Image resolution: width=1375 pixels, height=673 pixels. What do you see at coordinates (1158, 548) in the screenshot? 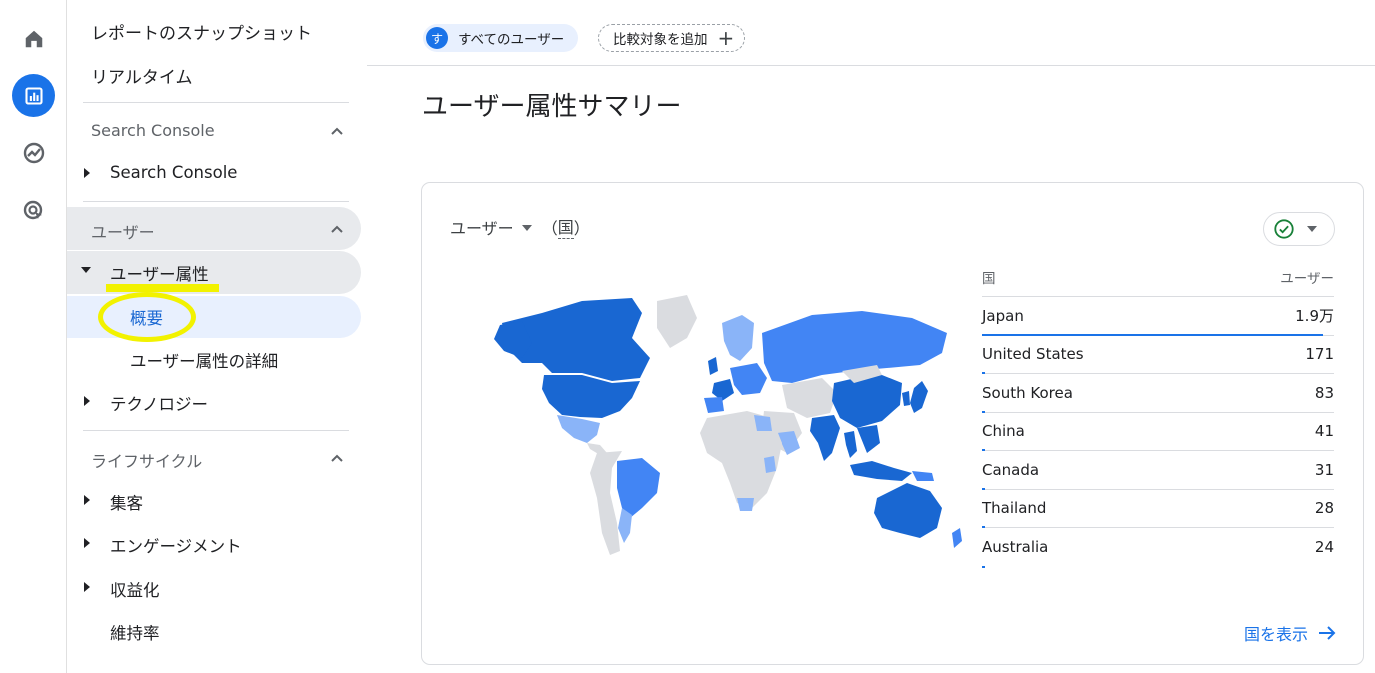
I see `table-row: Australia 24` at bounding box center [1158, 548].